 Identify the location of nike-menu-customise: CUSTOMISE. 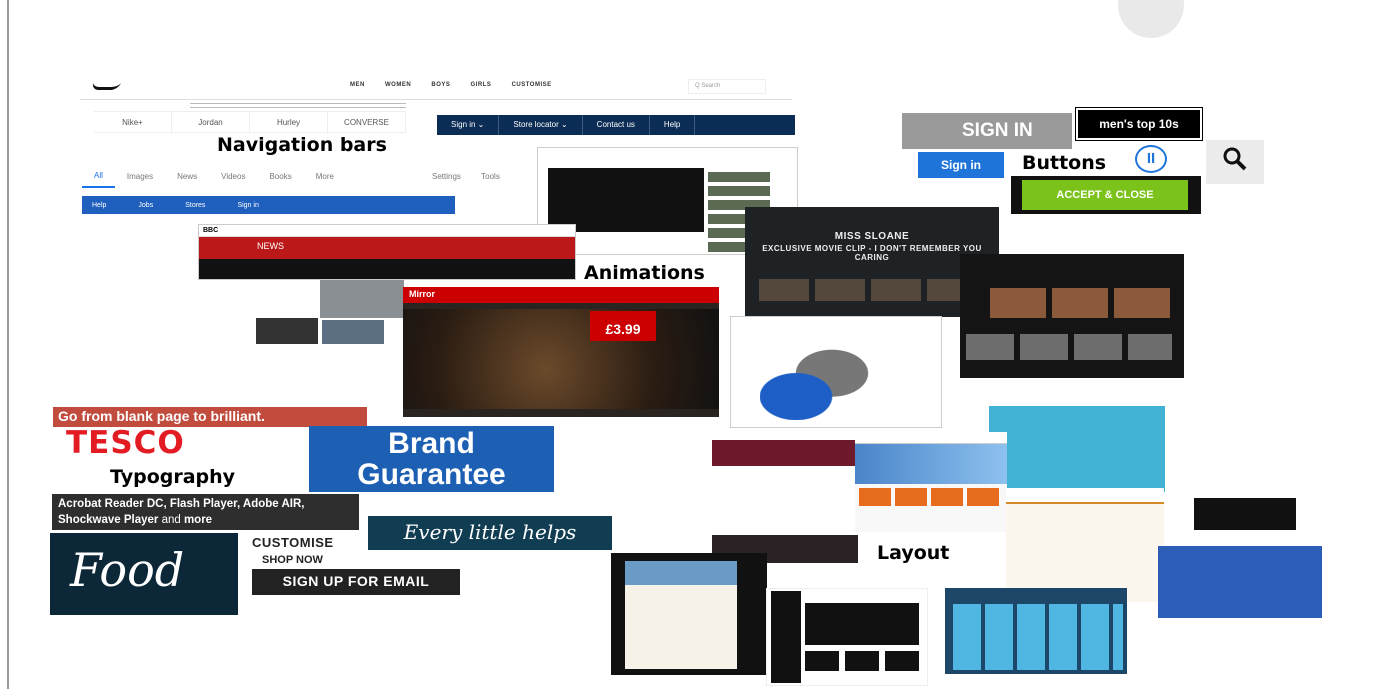
(532, 85).